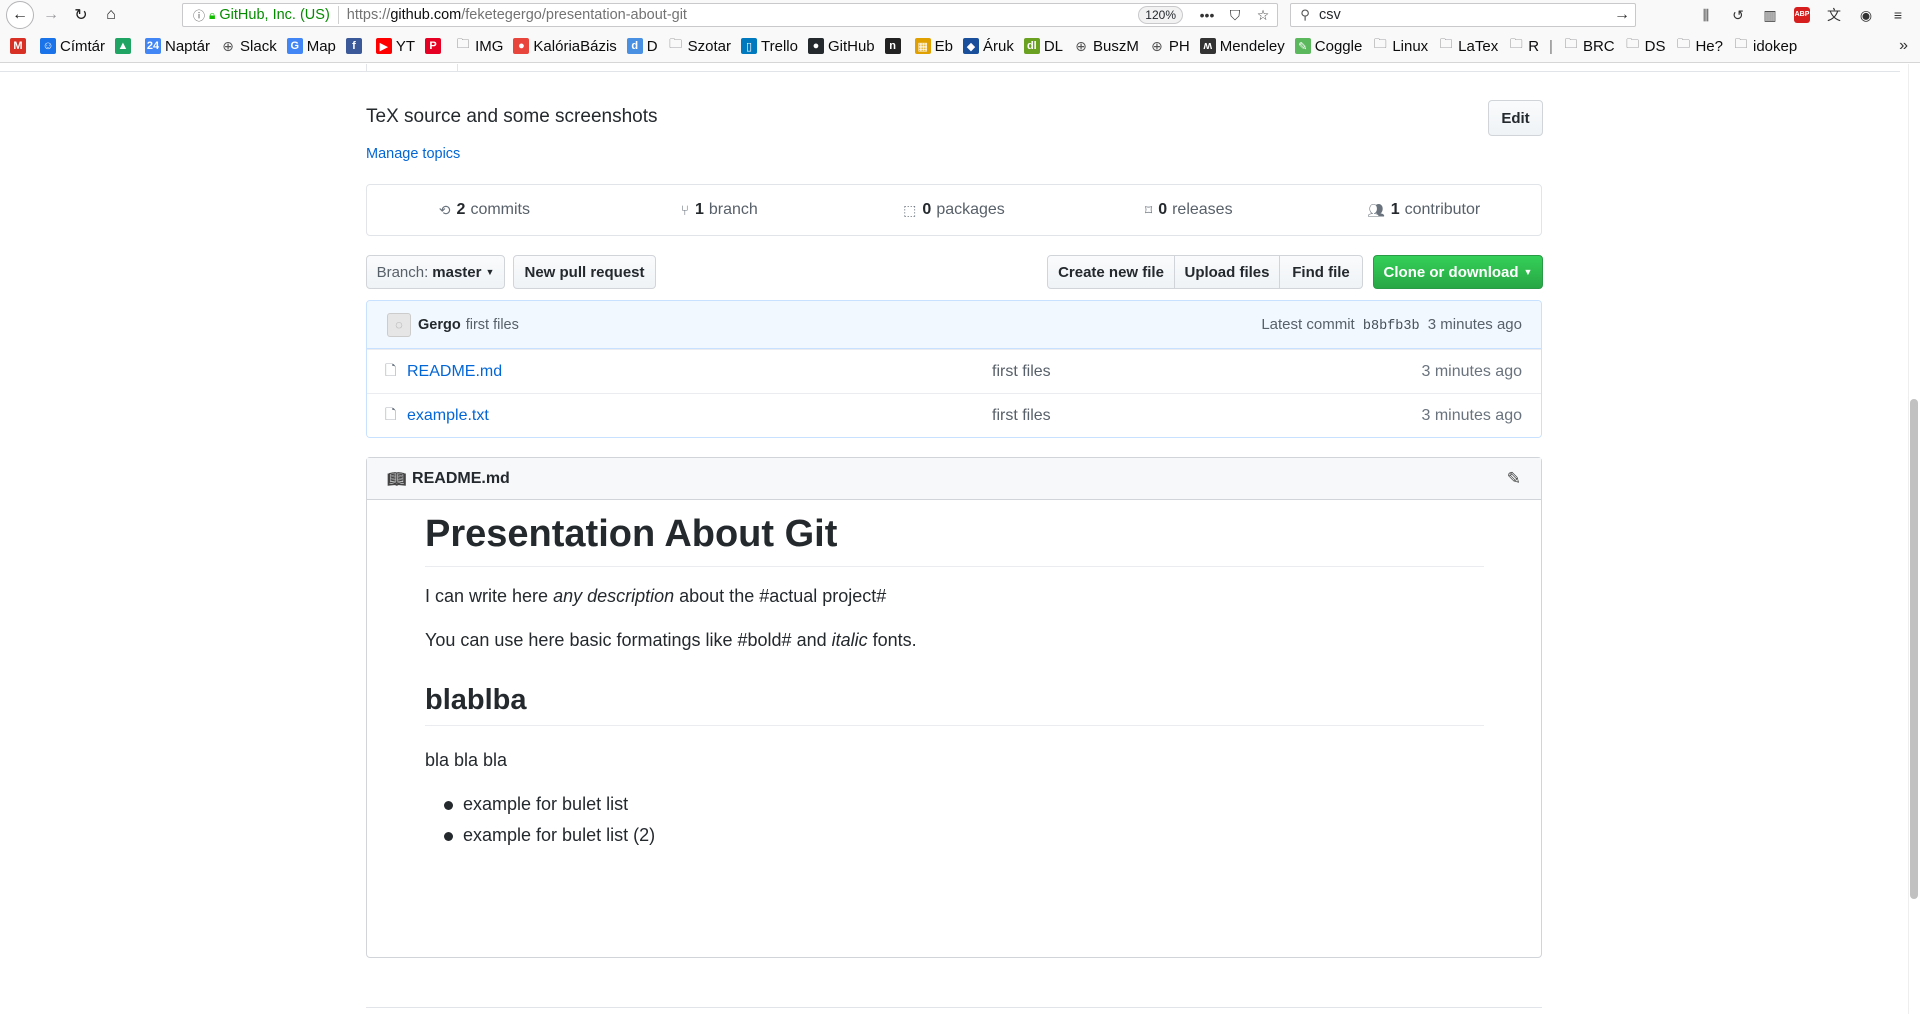  What do you see at coordinates (1160, 15) in the screenshot?
I see `zoom-indicator: 120%` at bounding box center [1160, 15].